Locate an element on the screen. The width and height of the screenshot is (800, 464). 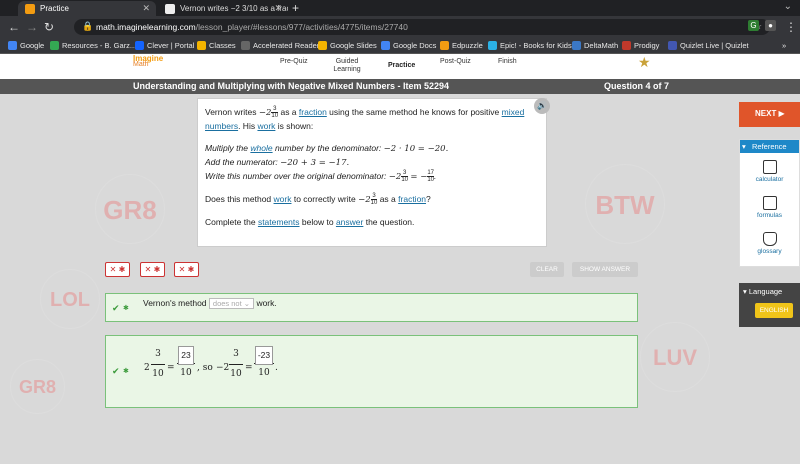
tab-title: Practice is located at coordinates (54, 8).